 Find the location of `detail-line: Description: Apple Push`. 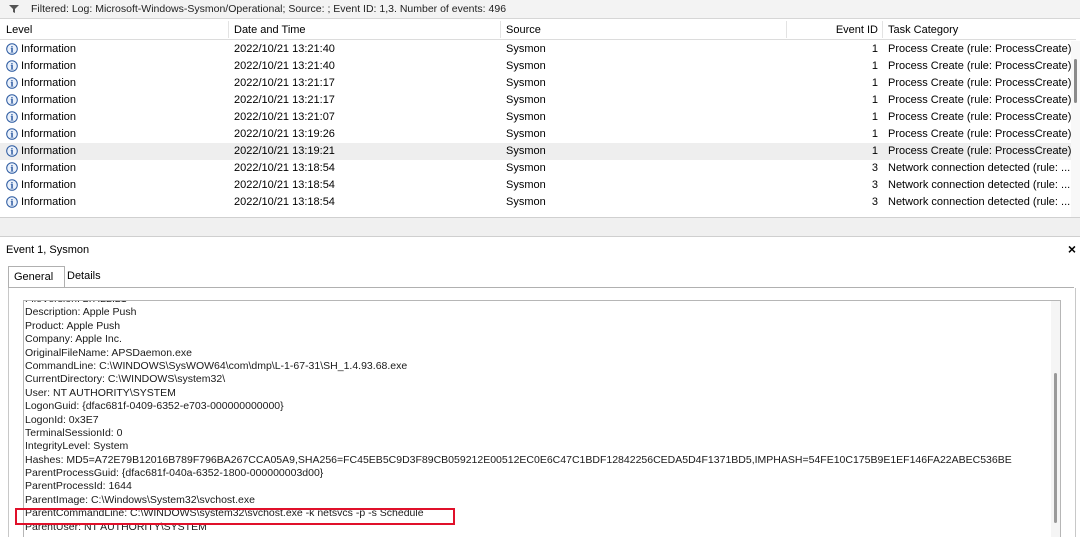

detail-line: Description: Apple Push is located at coordinates (81, 312).